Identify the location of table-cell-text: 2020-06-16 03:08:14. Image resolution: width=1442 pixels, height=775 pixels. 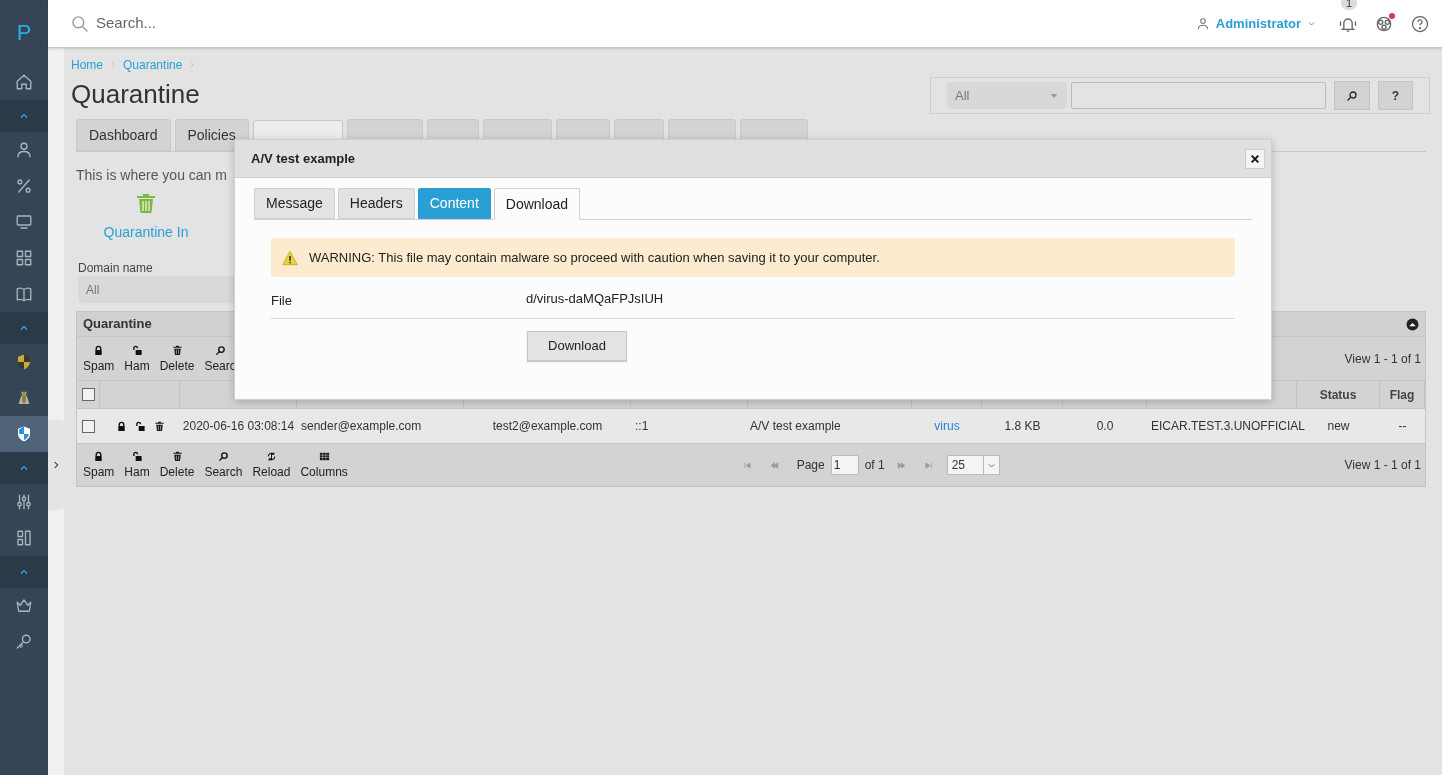
(238, 426).